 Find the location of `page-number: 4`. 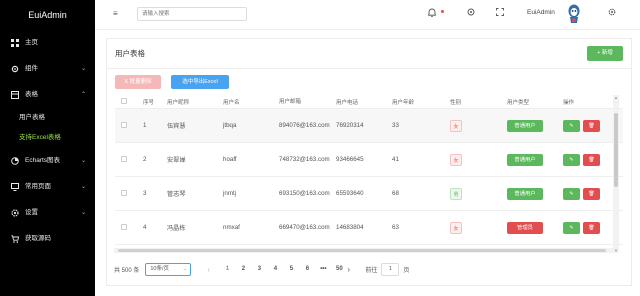

page-number: 4 is located at coordinates (275, 269).